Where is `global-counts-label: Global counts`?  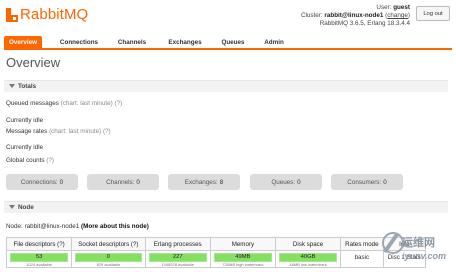 global-counts-label: Global counts is located at coordinates (25, 160).